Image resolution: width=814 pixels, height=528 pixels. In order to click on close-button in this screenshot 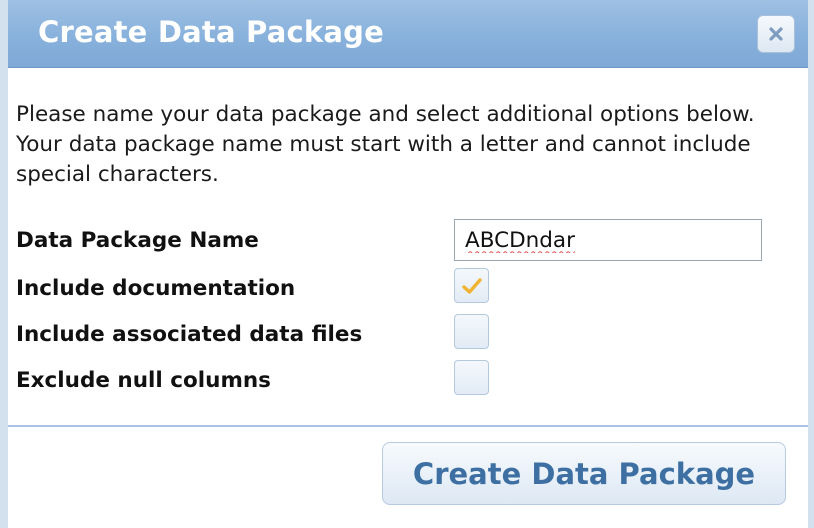, I will do `click(776, 34)`.